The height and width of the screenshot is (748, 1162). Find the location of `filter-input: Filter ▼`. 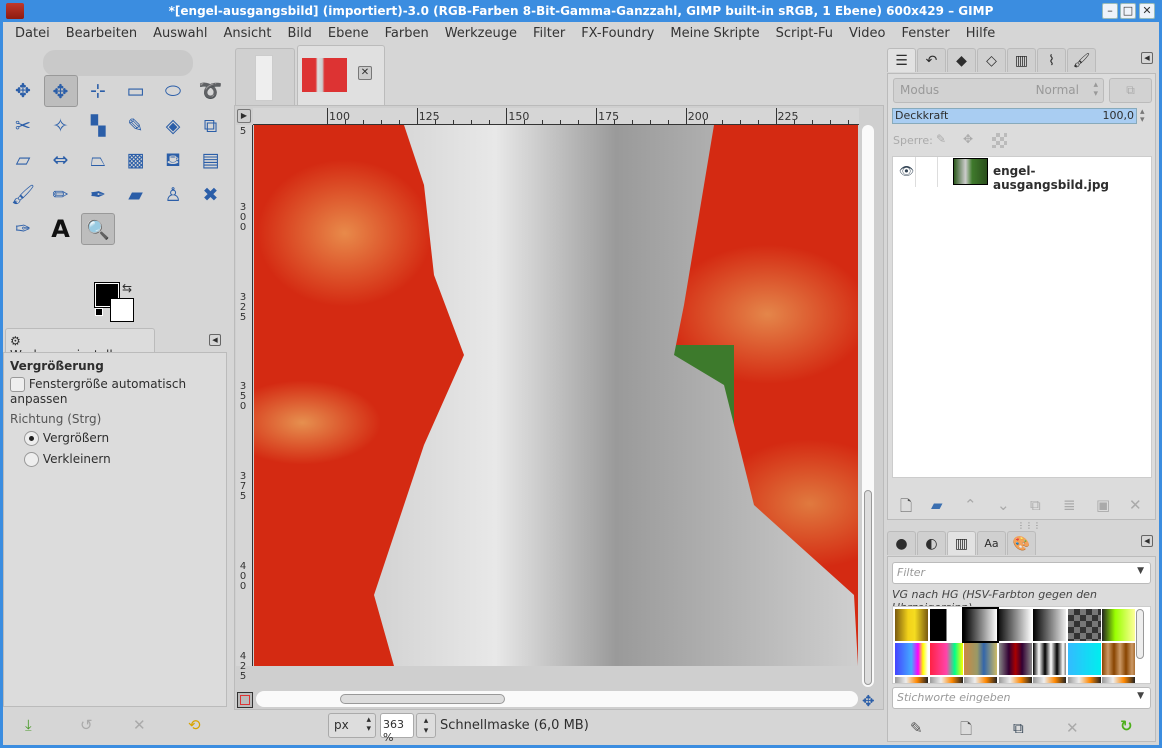

filter-input: Filter ▼ is located at coordinates (1021, 573).